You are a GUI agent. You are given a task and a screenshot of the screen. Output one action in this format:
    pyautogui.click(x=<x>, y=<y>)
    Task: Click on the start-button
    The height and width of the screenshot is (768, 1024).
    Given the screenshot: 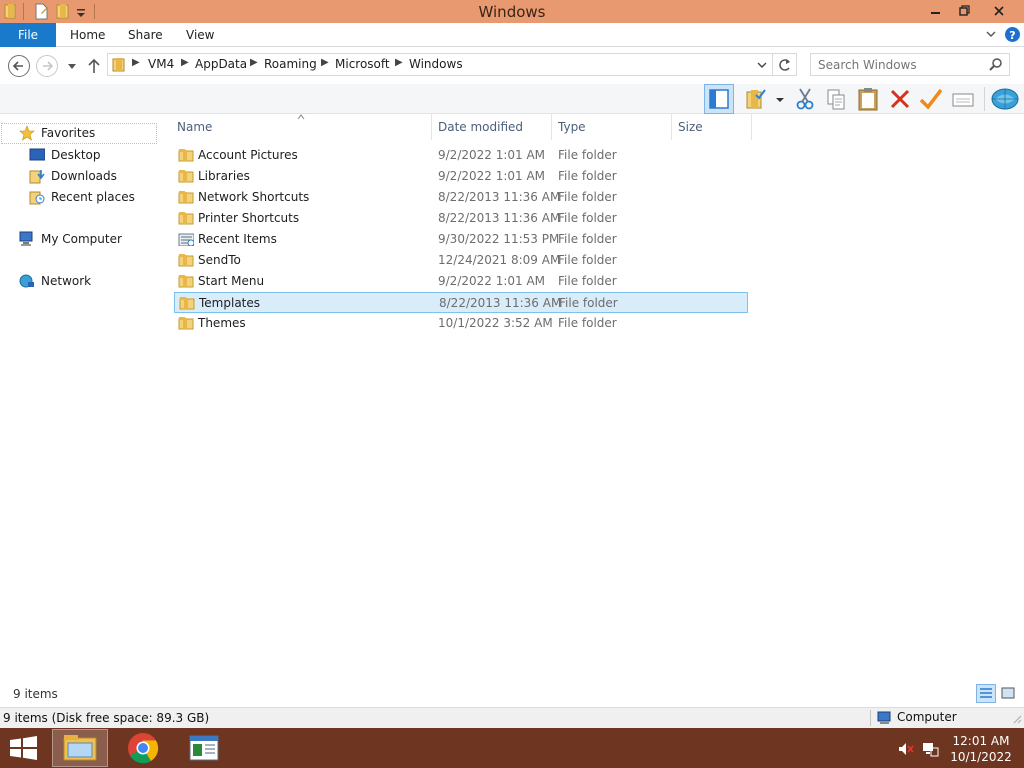 What is the action you would take?
    pyautogui.click(x=23, y=748)
    